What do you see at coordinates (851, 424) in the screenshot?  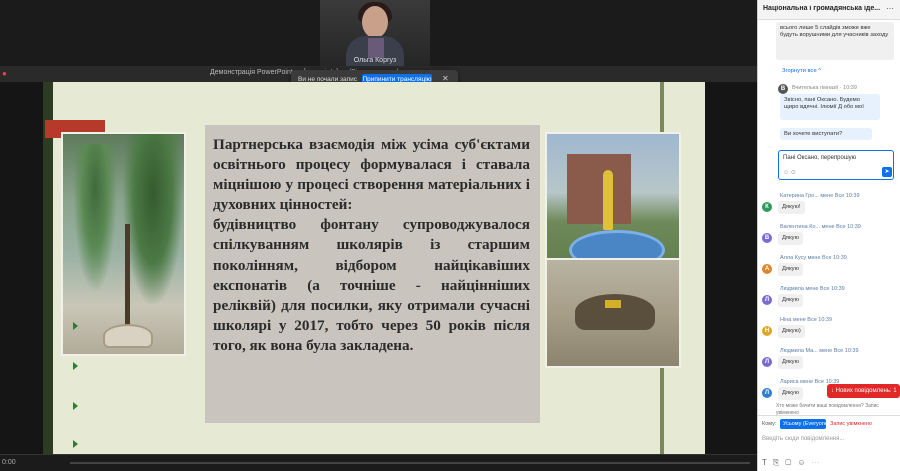 I see `recording-warning: Запис увімкнено` at bounding box center [851, 424].